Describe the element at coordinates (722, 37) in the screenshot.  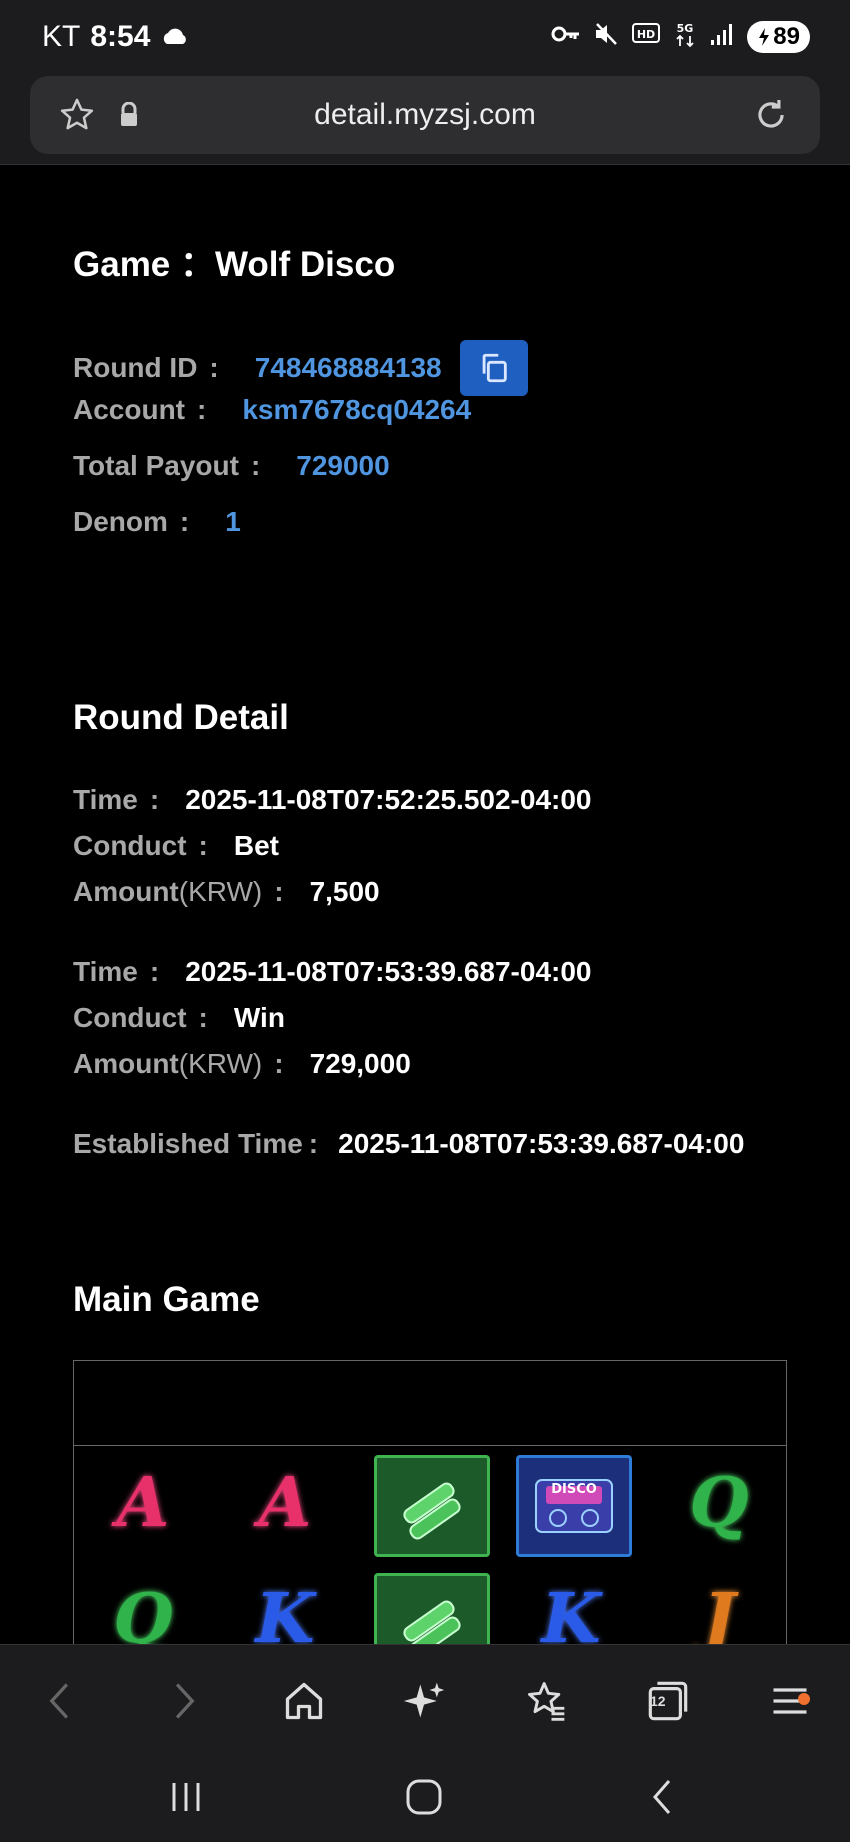
I see `signal-icon` at that location.